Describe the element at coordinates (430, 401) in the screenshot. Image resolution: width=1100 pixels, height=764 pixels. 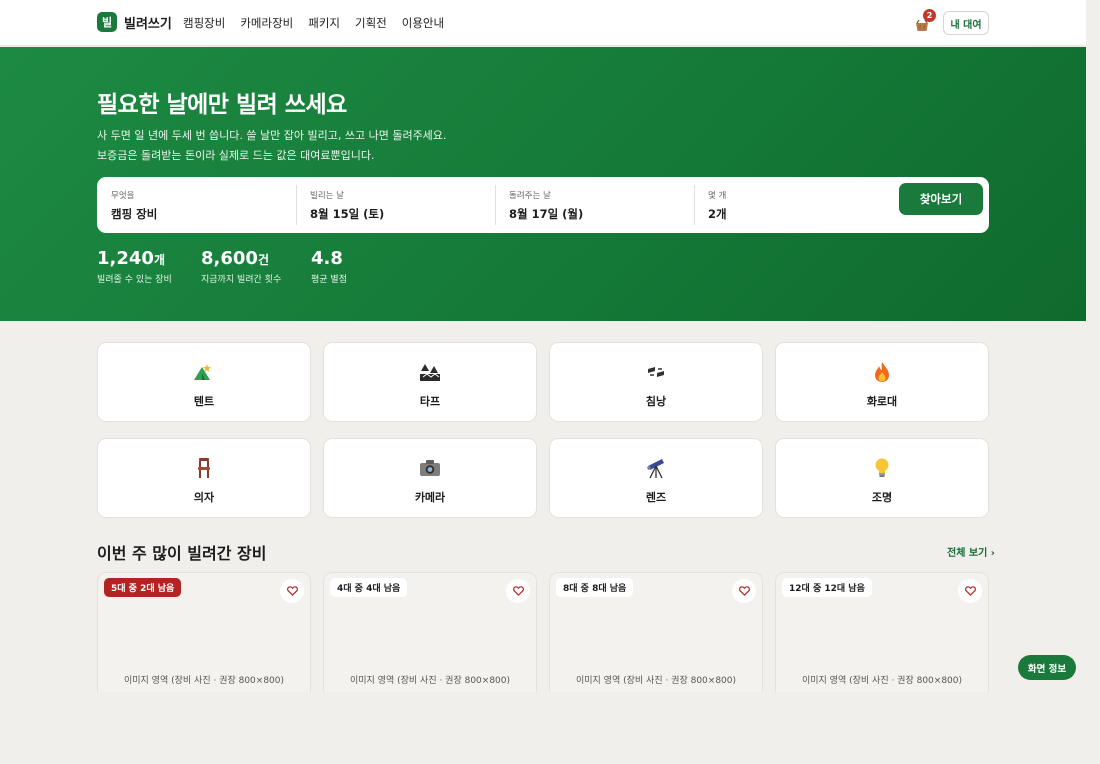
I see `category-label: 타프` at that location.